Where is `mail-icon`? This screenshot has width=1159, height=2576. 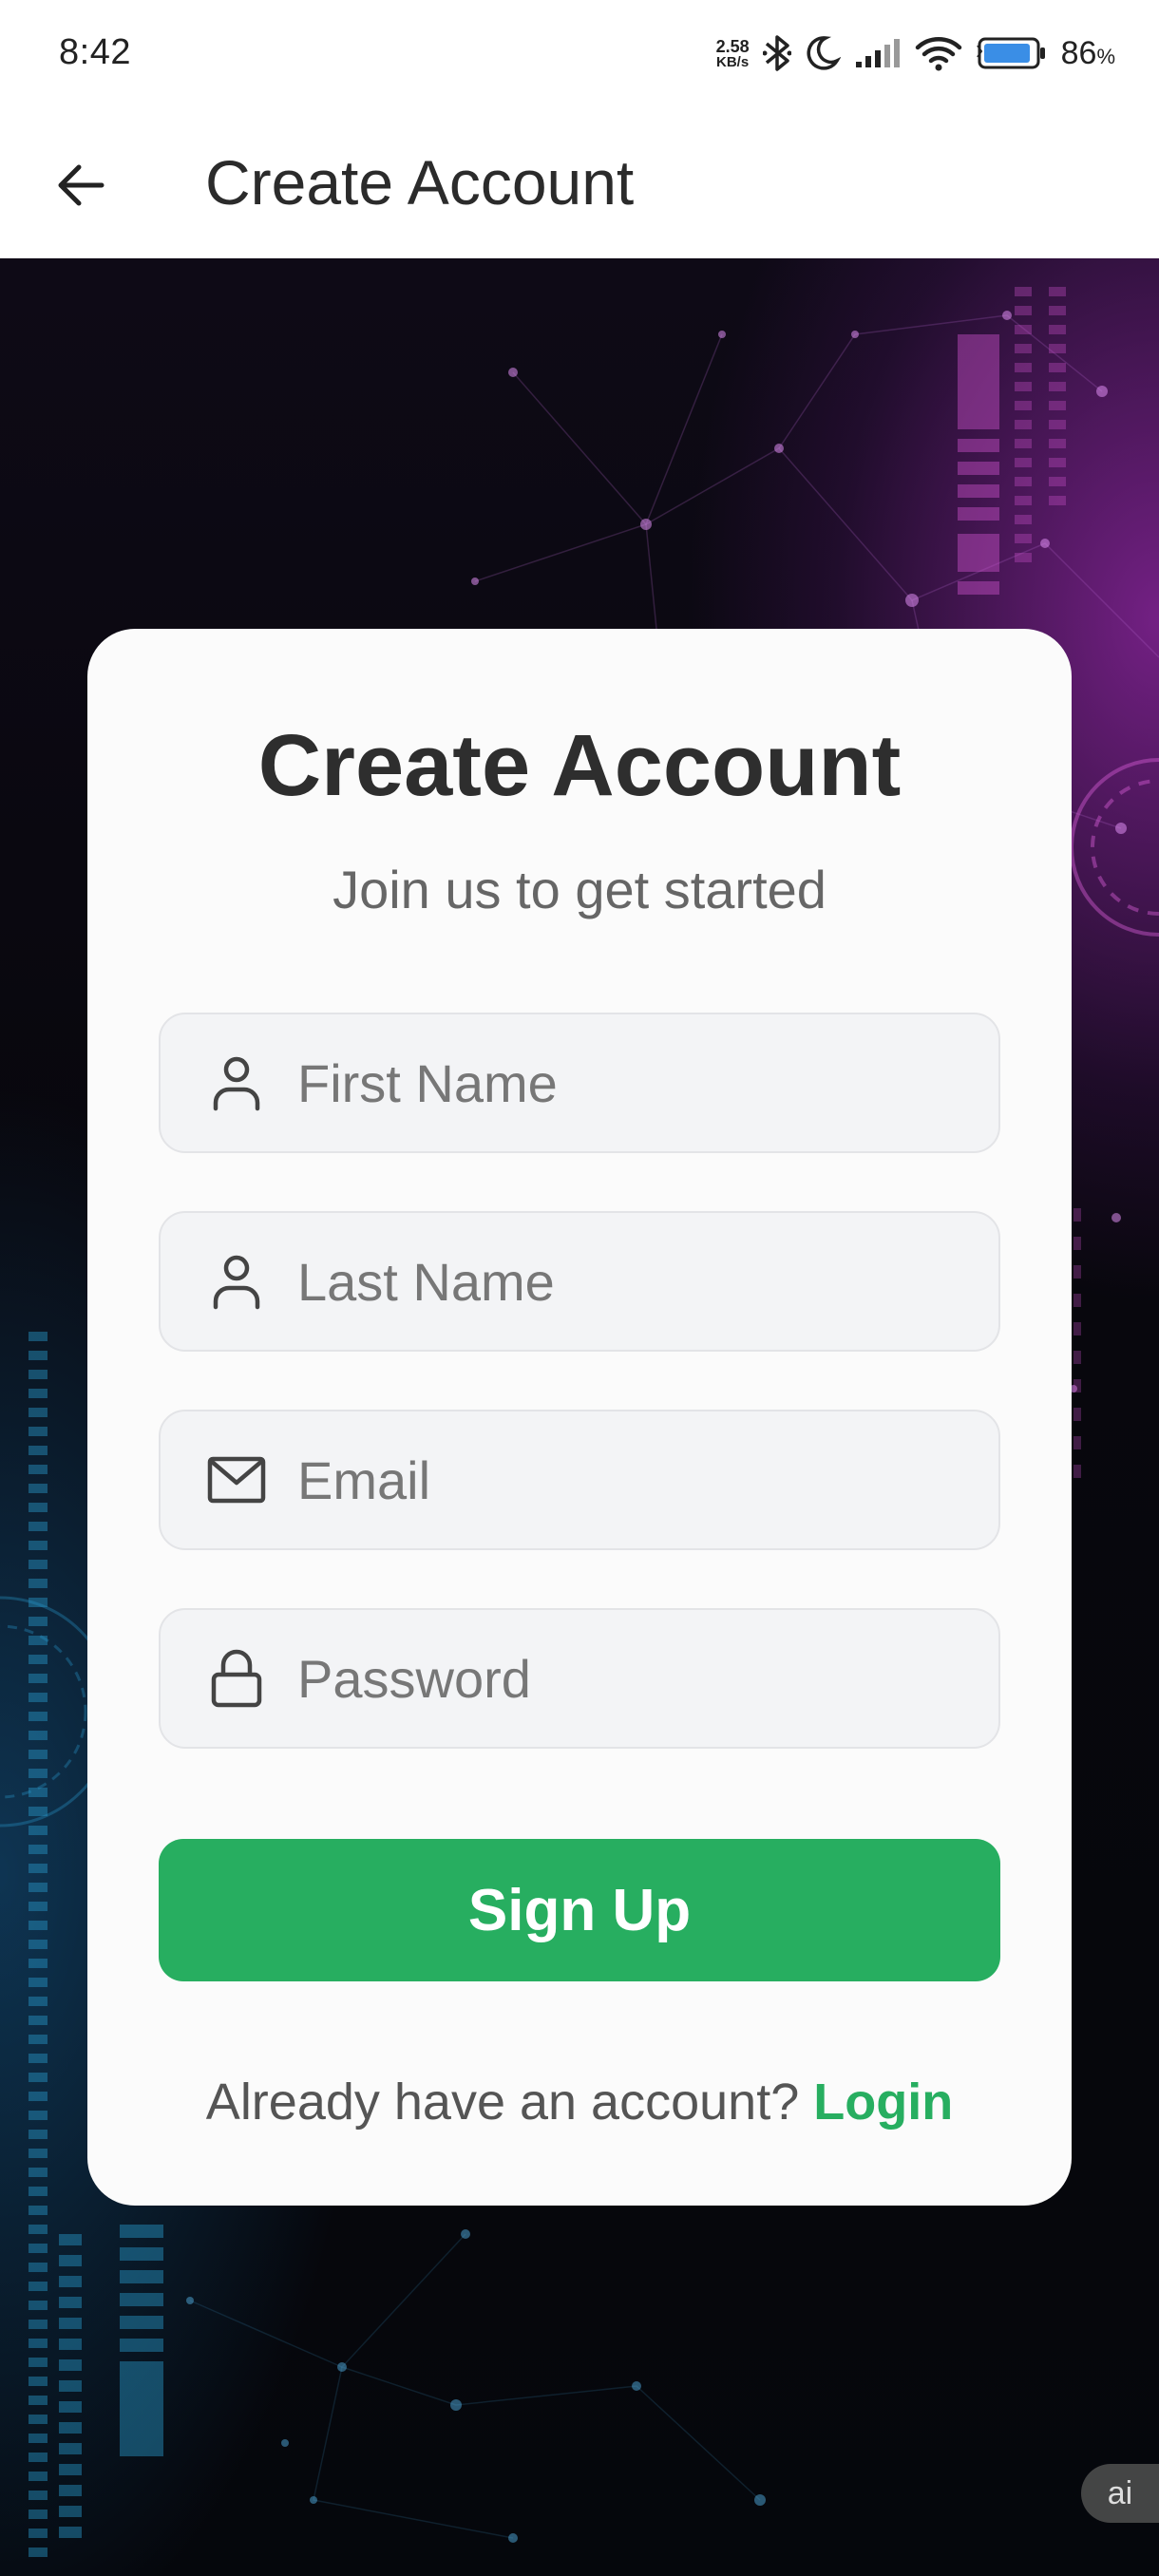 mail-icon is located at coordinates (236, 1480).